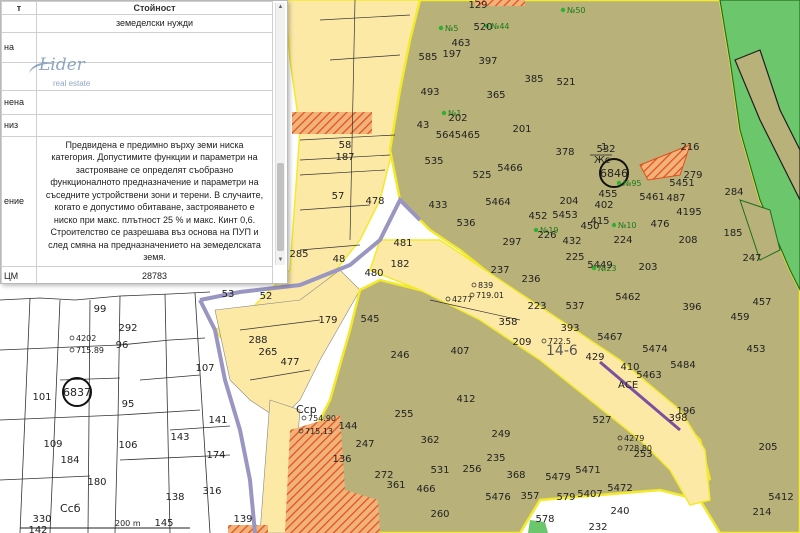 The image size is (800, 533). What do you see at coordinates (689, 147) in the screenshot?
I see `plot-number: 216` at bounding box center [689, 147].